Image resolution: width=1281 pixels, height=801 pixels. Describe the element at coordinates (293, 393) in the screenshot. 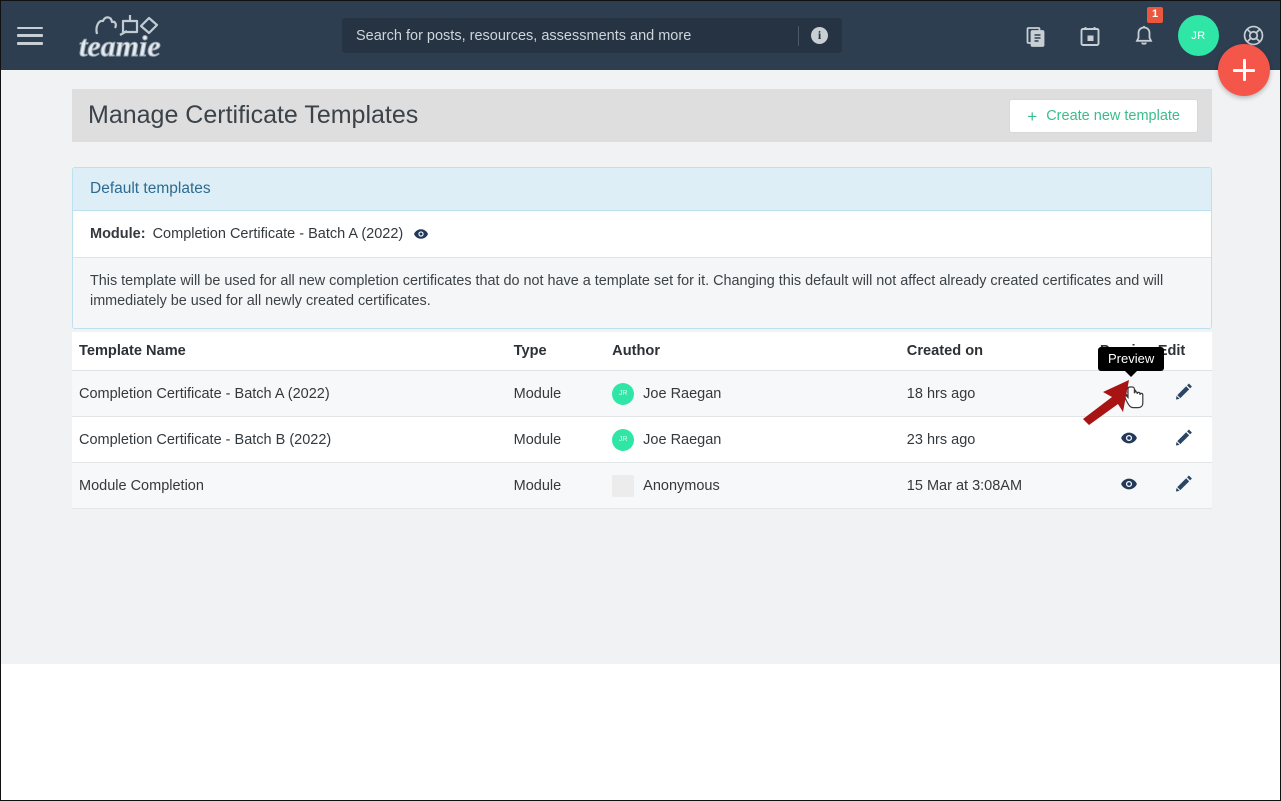

I see `cell-template-name: Completion Certificate - Batch A (2022)` at that location.